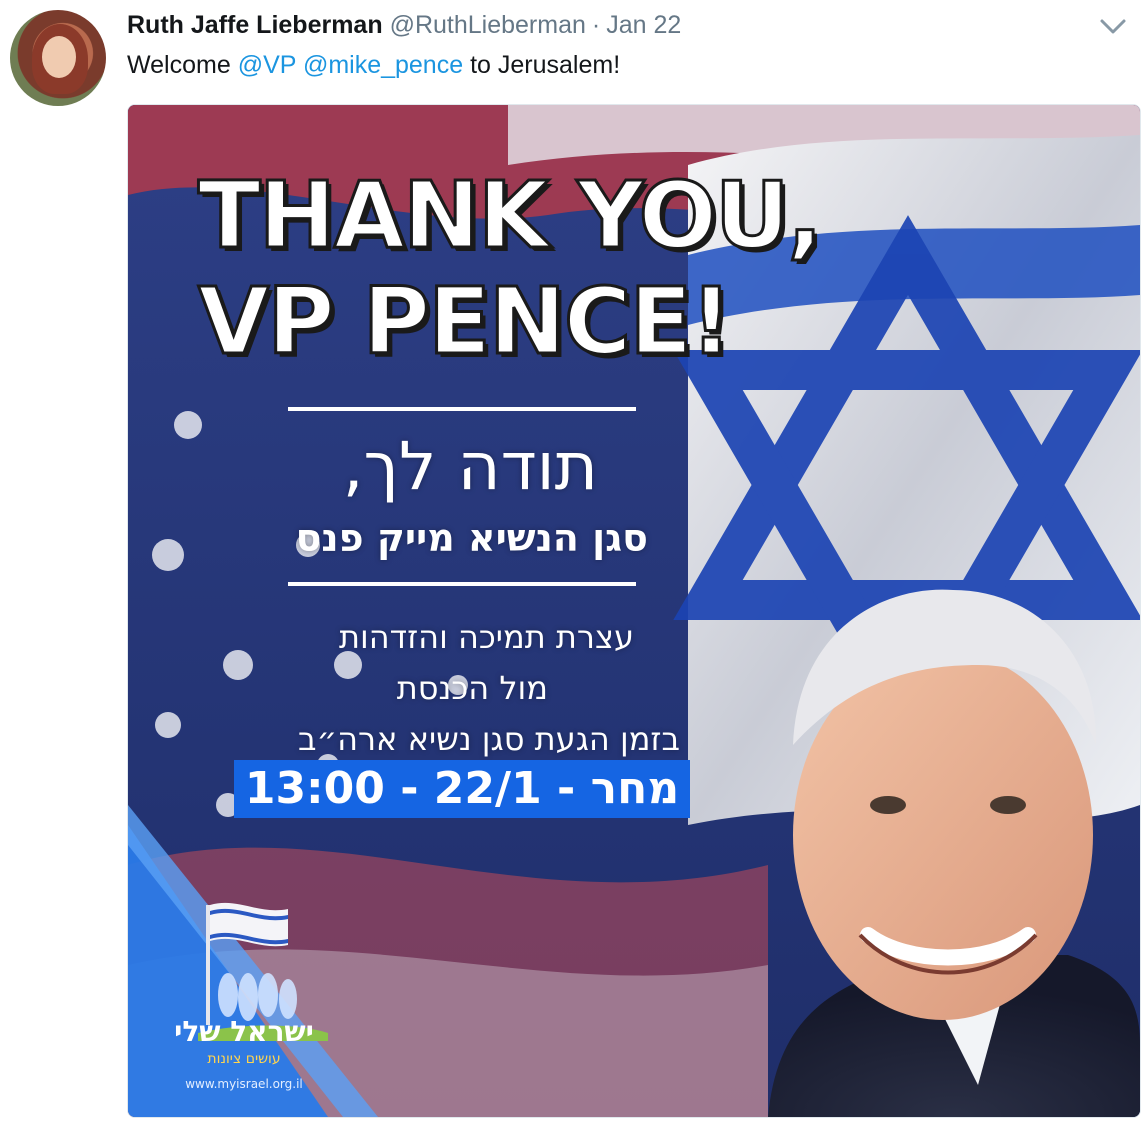  I want to click on date-time-banner: 13:00 - 22/1 - מחר, so click(462, 789).